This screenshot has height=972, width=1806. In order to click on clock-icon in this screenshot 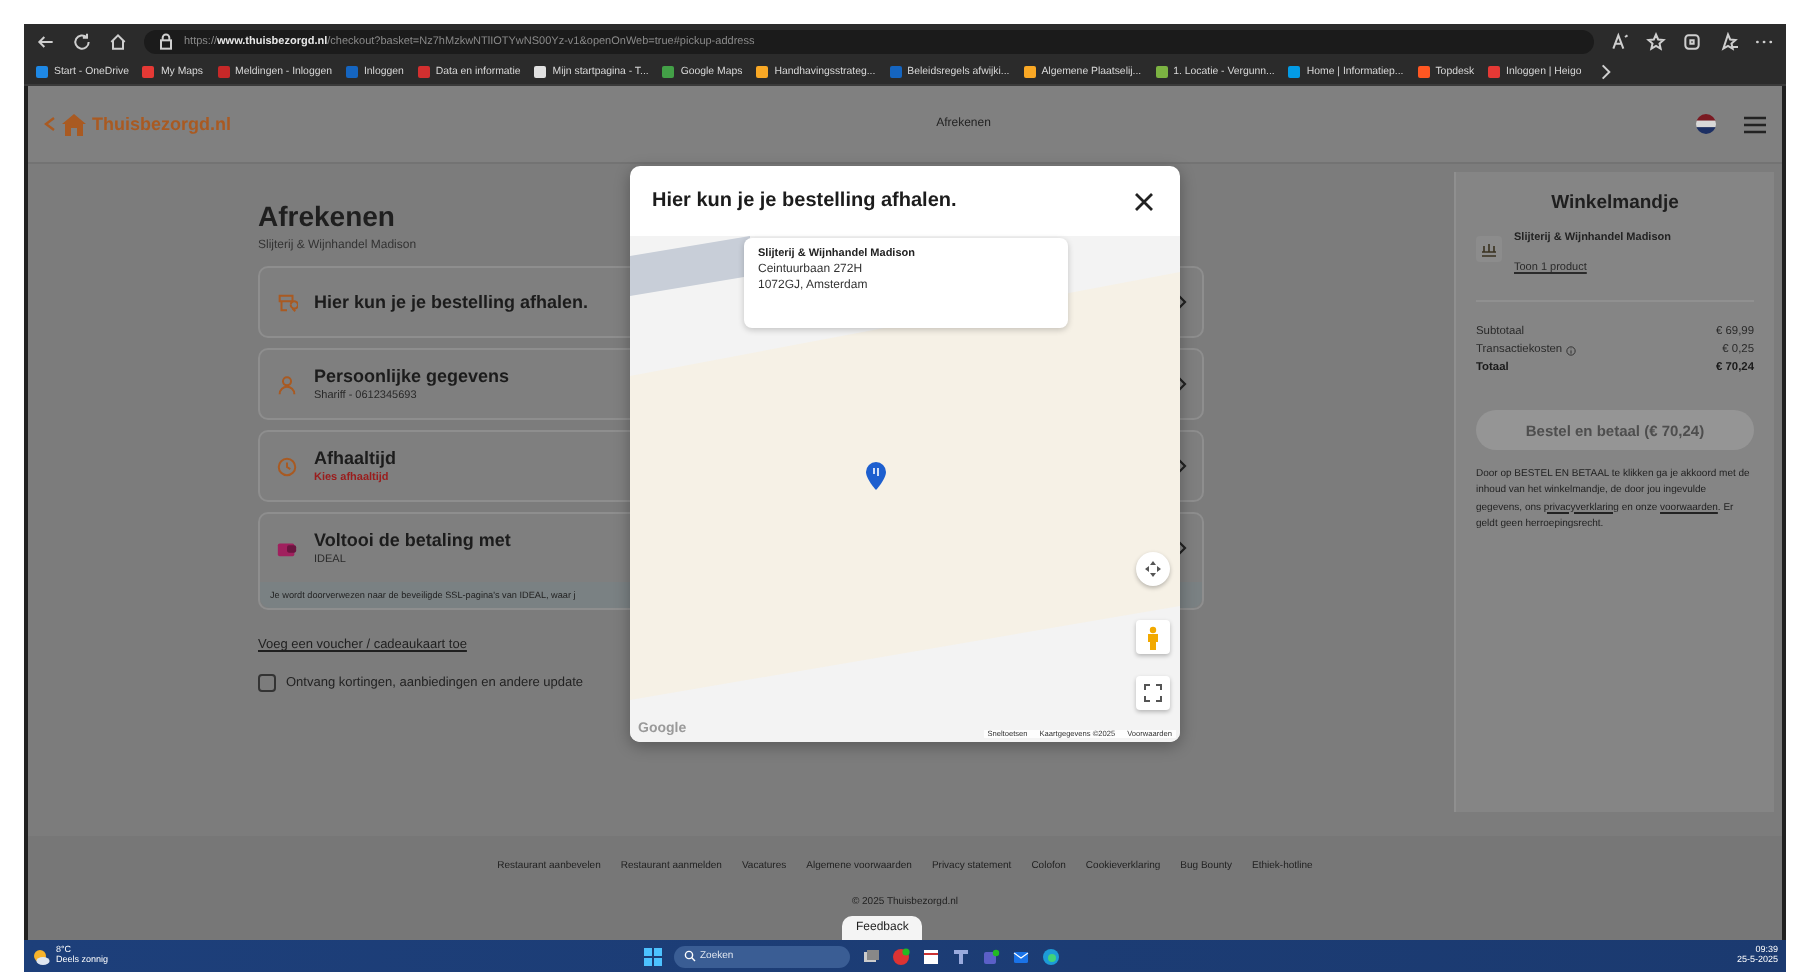, I will do `click(287, 466)`.